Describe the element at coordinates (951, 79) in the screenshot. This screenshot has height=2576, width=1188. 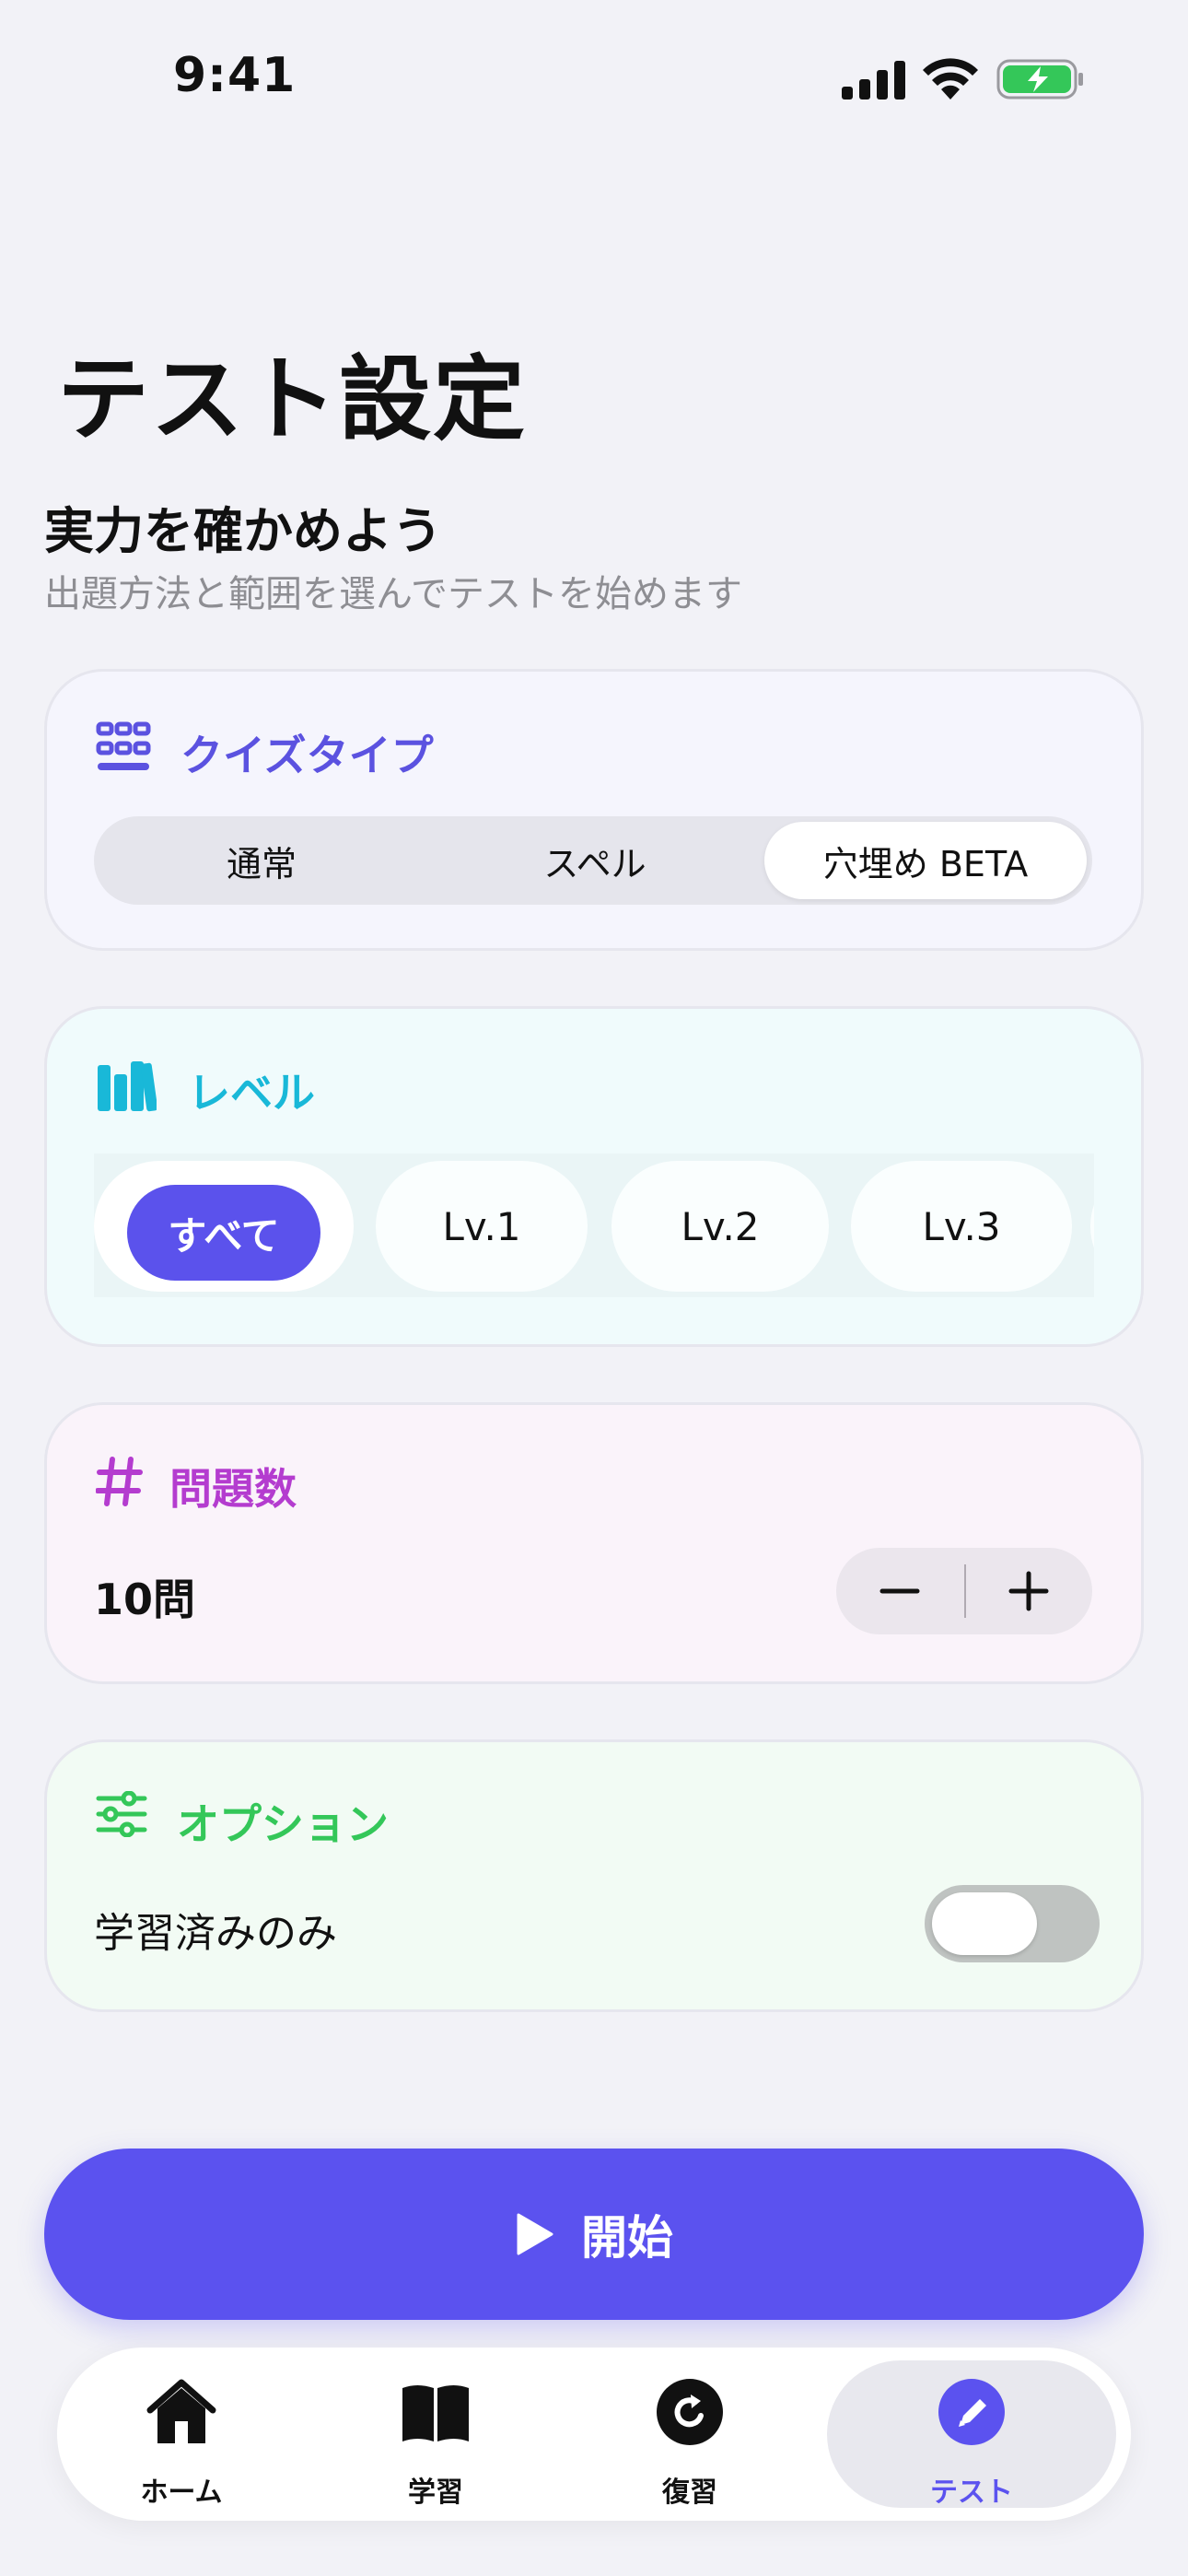
I see `wifi-icon` at that location.